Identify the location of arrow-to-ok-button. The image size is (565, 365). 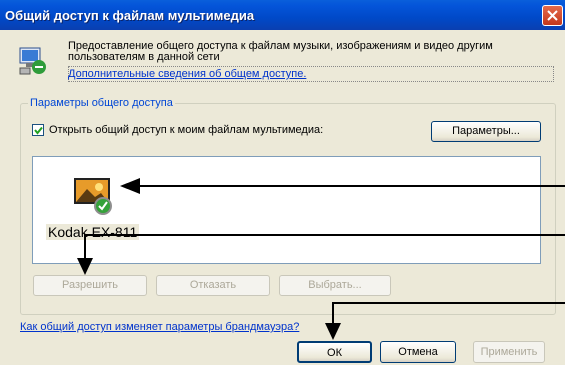
(445, 321).